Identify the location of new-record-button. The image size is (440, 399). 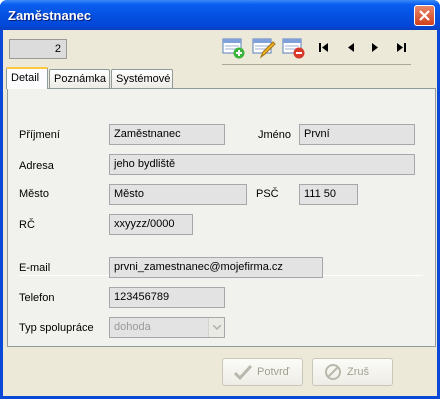
(234, 48).